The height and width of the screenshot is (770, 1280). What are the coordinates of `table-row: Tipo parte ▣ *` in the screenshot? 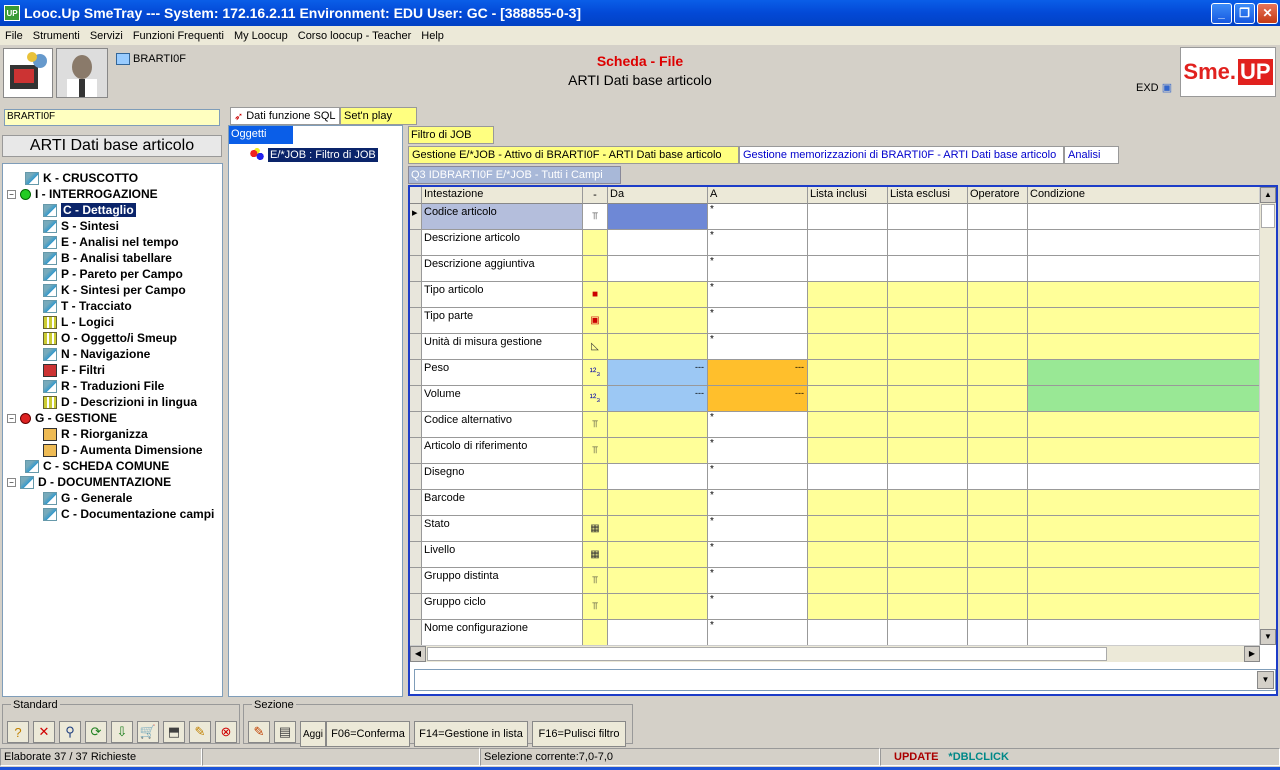 It's located at (835, 321).